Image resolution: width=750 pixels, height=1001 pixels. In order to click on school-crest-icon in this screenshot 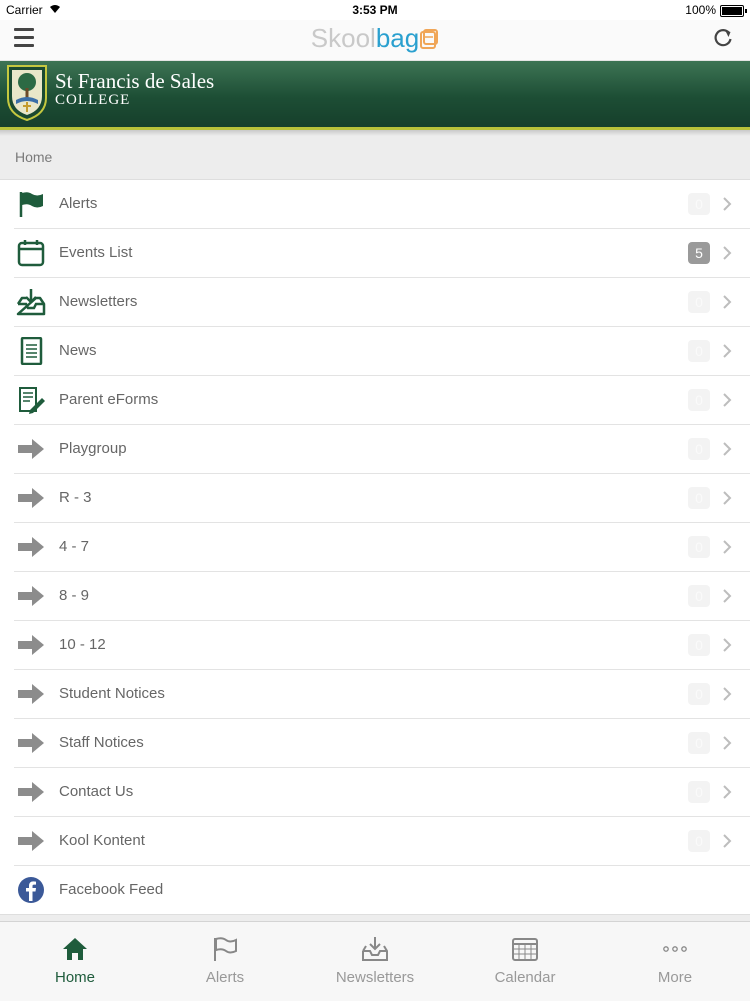, I will do `click(27, 93)`.